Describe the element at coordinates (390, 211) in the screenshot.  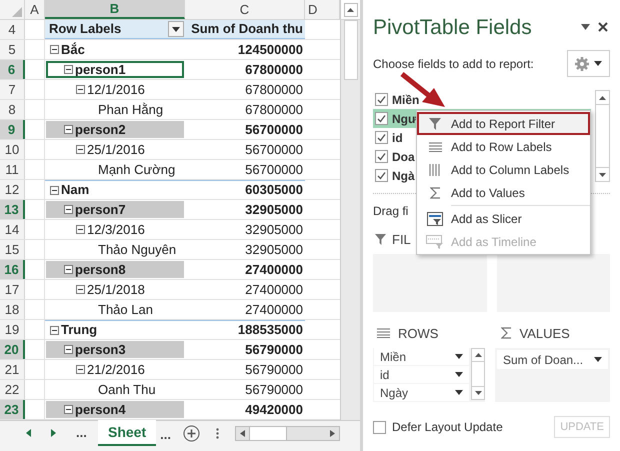
I see `drag-hint: Drag fi` at that location.